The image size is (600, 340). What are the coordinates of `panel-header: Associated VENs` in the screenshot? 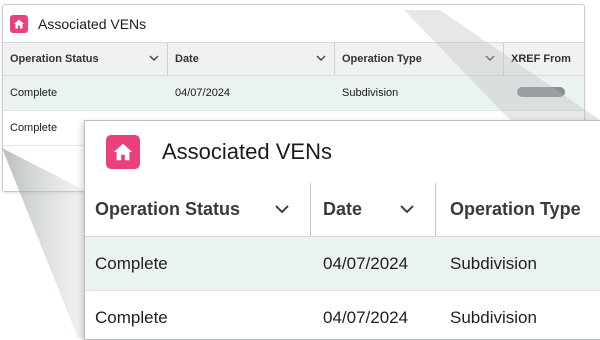 It's located at (293, 23).